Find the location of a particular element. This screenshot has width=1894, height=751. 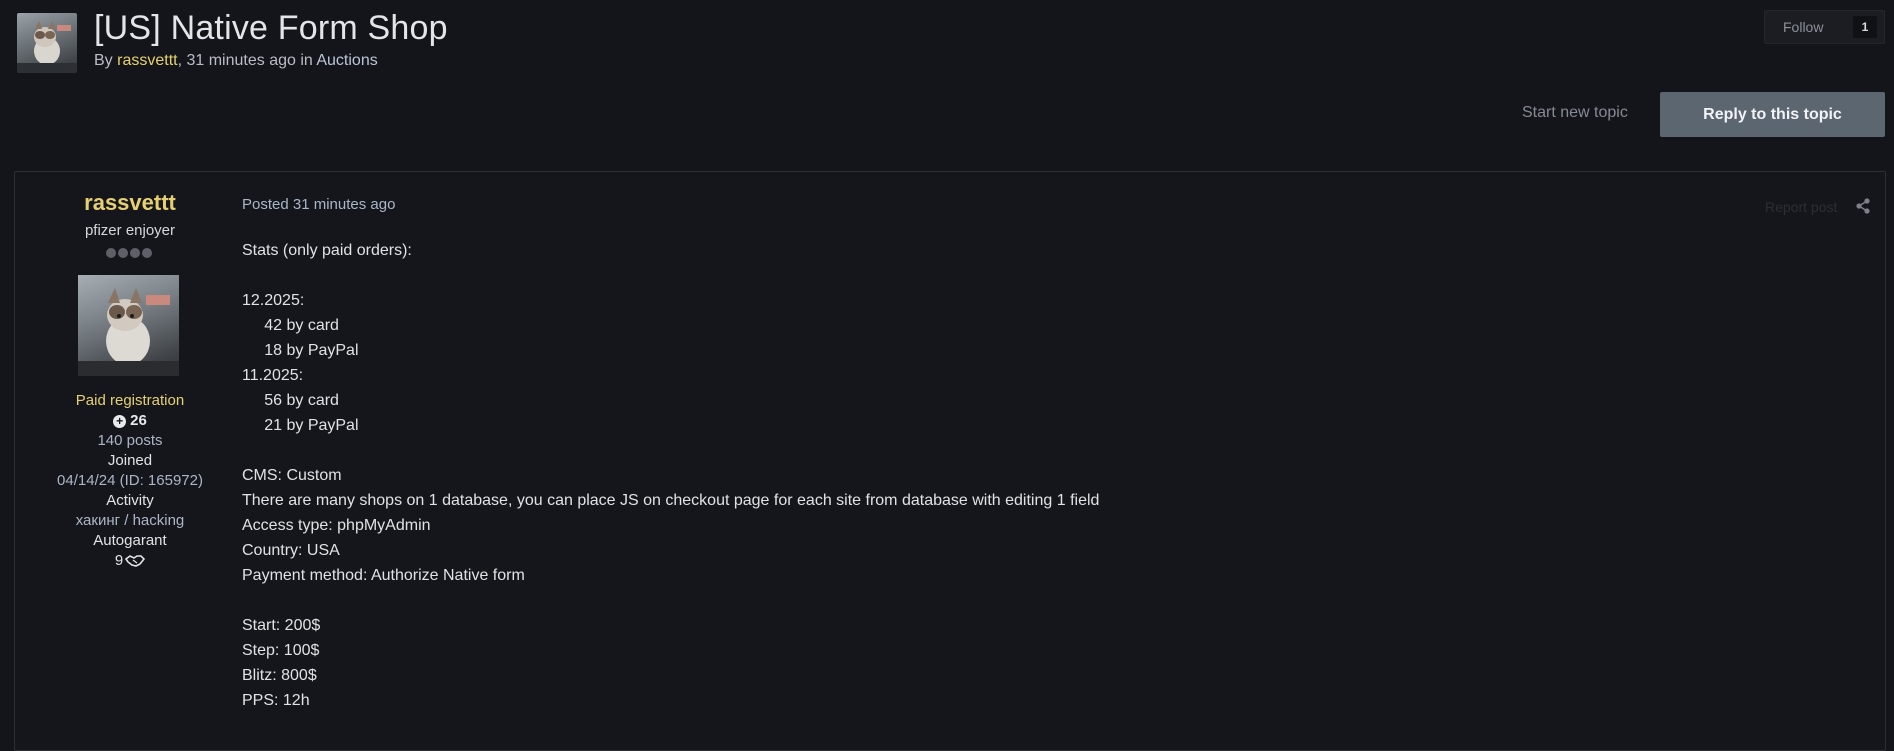

member-group: Paid registration is located at coordinates (130, 400).